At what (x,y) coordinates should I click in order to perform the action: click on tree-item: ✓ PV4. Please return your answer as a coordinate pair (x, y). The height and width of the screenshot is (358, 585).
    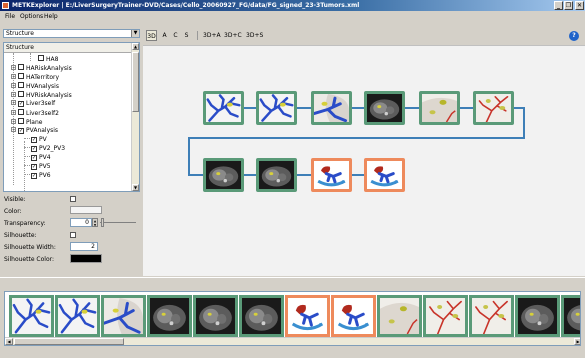
    Looking at the image, I should click on (37, 158).